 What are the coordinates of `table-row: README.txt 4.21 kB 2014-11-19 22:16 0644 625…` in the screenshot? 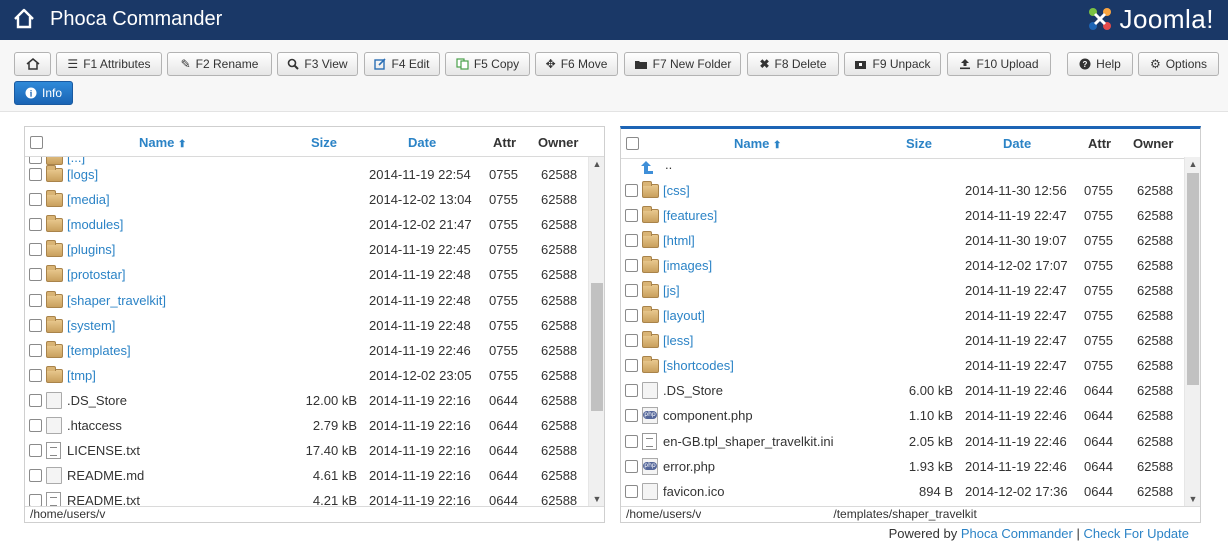 It's located at (306, 497).